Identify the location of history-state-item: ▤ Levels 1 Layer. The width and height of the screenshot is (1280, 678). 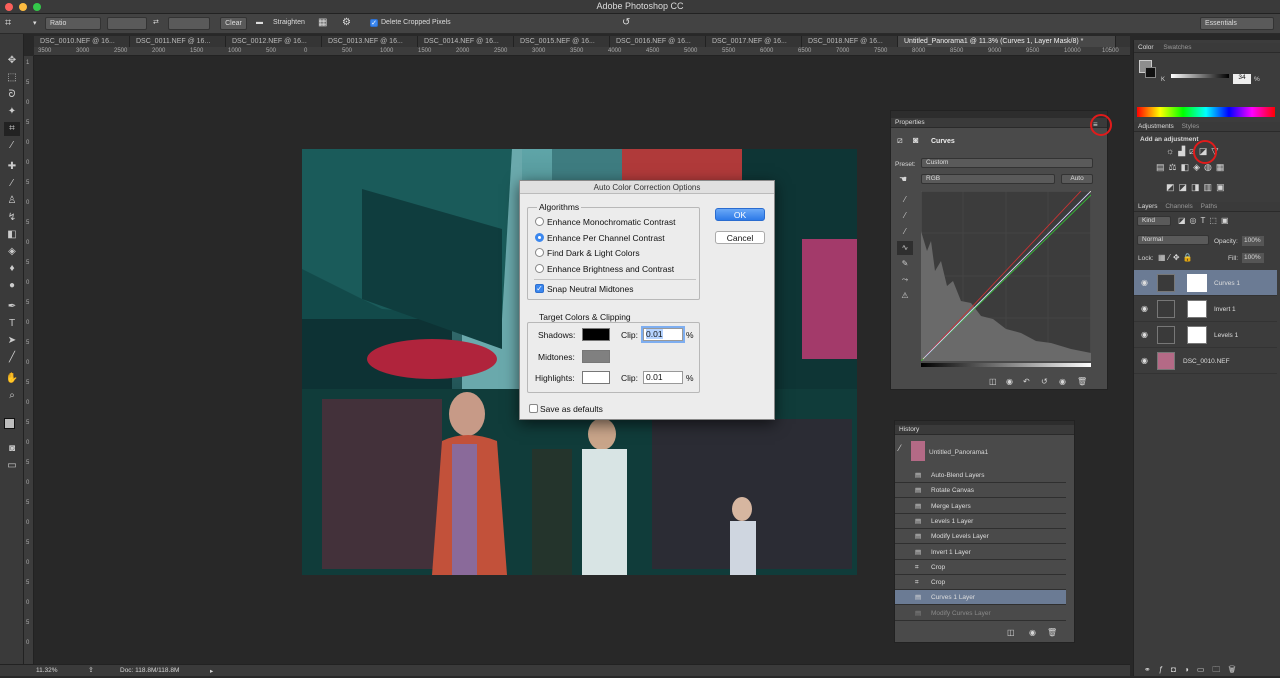
(980, 521).